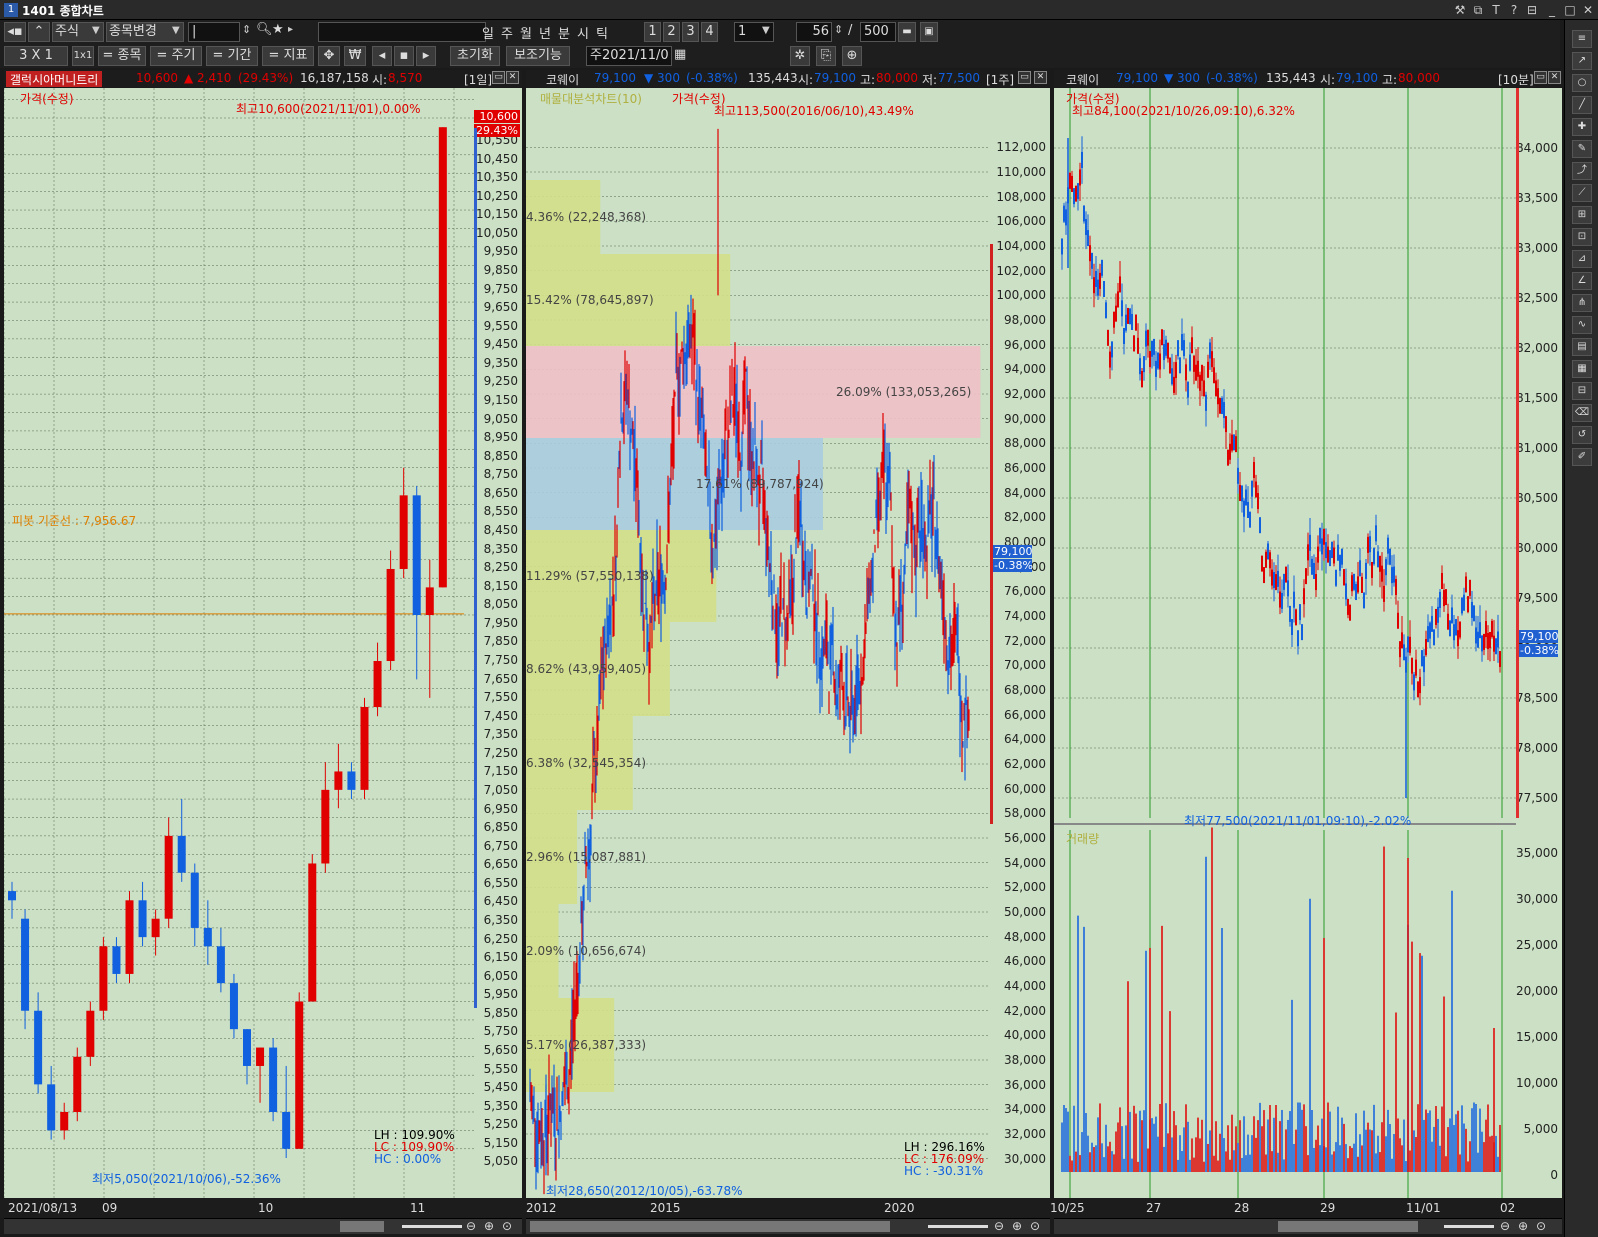 This screenshot has width=1598, height=1237. Describe the element at coordinates (826, 56) in the screenshot. I see `export-icon: ⎘` at that location.